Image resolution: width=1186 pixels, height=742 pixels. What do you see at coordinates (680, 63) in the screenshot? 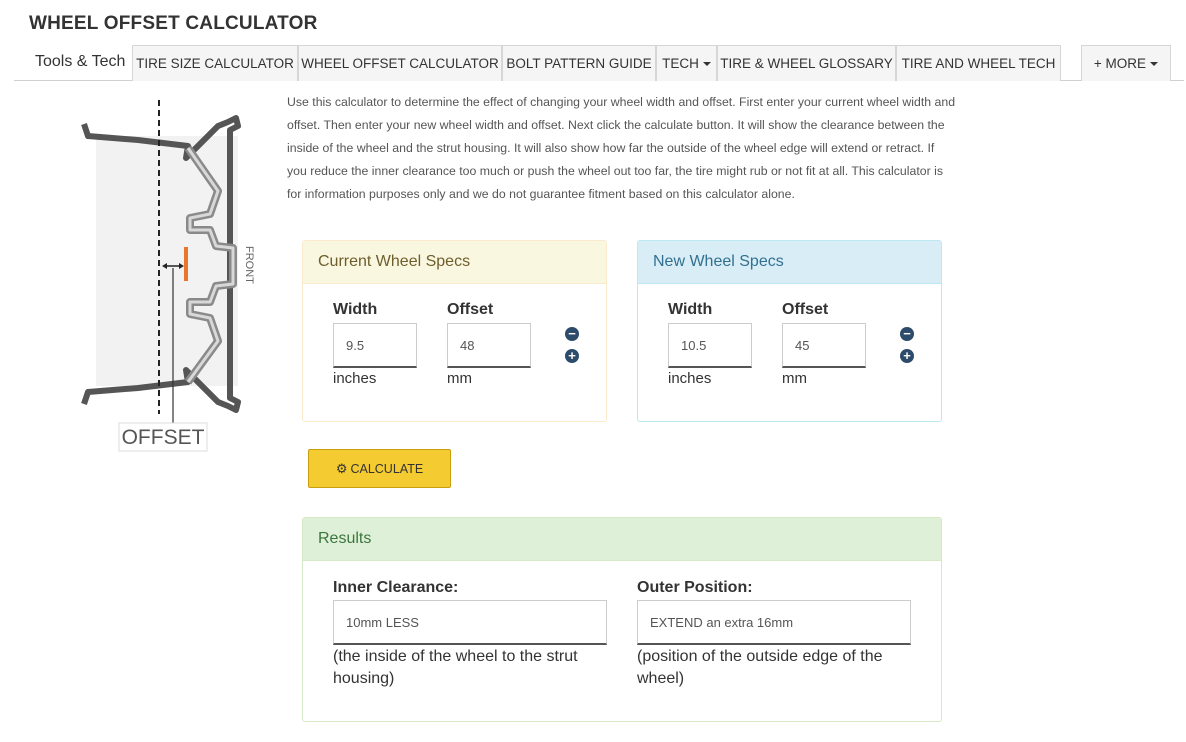
I see `tab-tech-label: TECH` at bounding box center [680, 63].